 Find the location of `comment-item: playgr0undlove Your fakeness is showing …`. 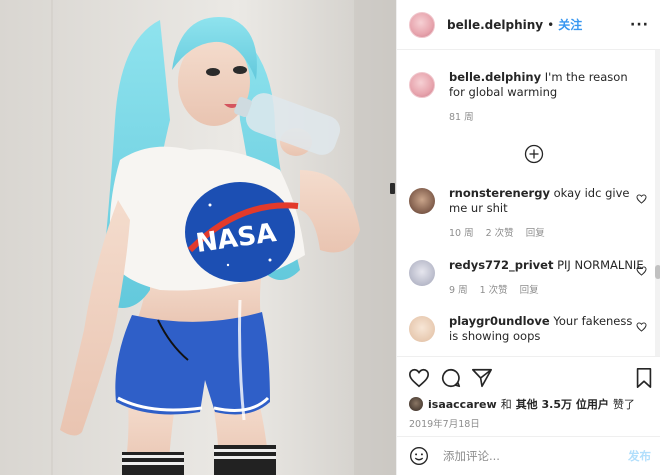

comment-item: playgr0undlove Your fakeness is showing … is located at coordinates (529, 329).